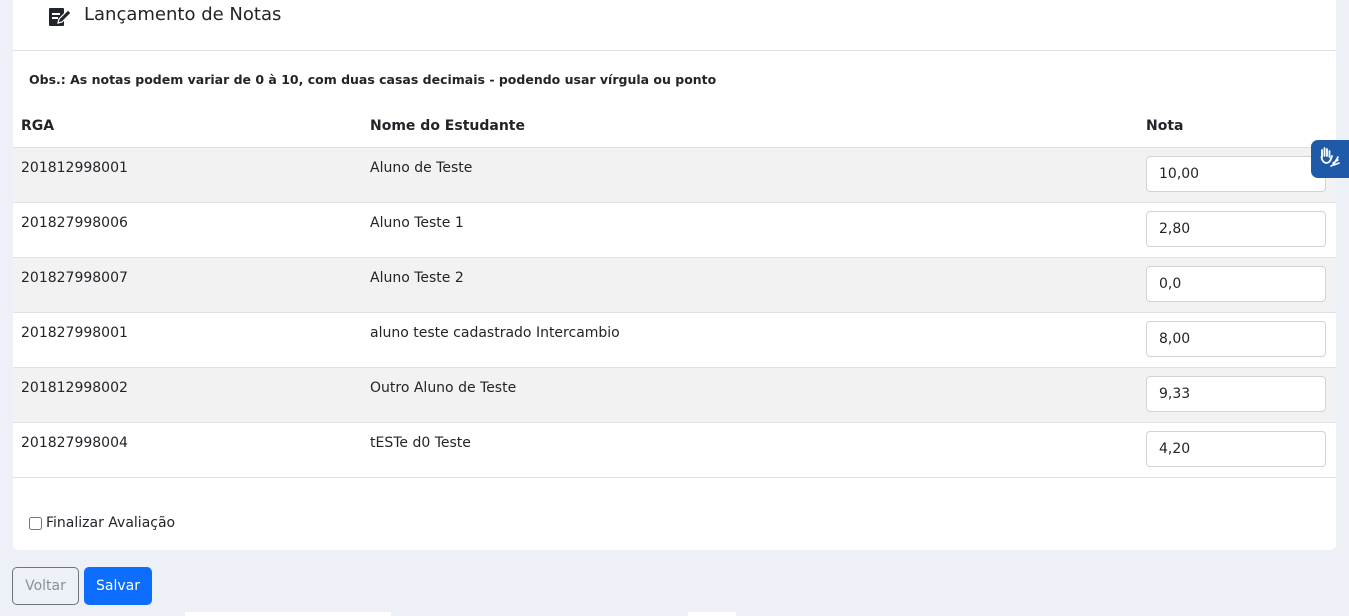  What do you see at coordinates (74, 223) in the screenshot?
I see `rga-cell: 201827998006` at bounding box center [74, 223].